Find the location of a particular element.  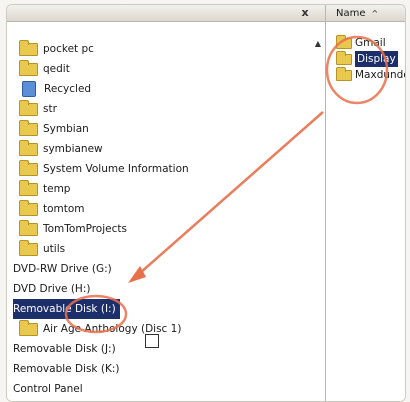

tree-item-label: Removable Disk (J:) is located at coordinates (64, 349).